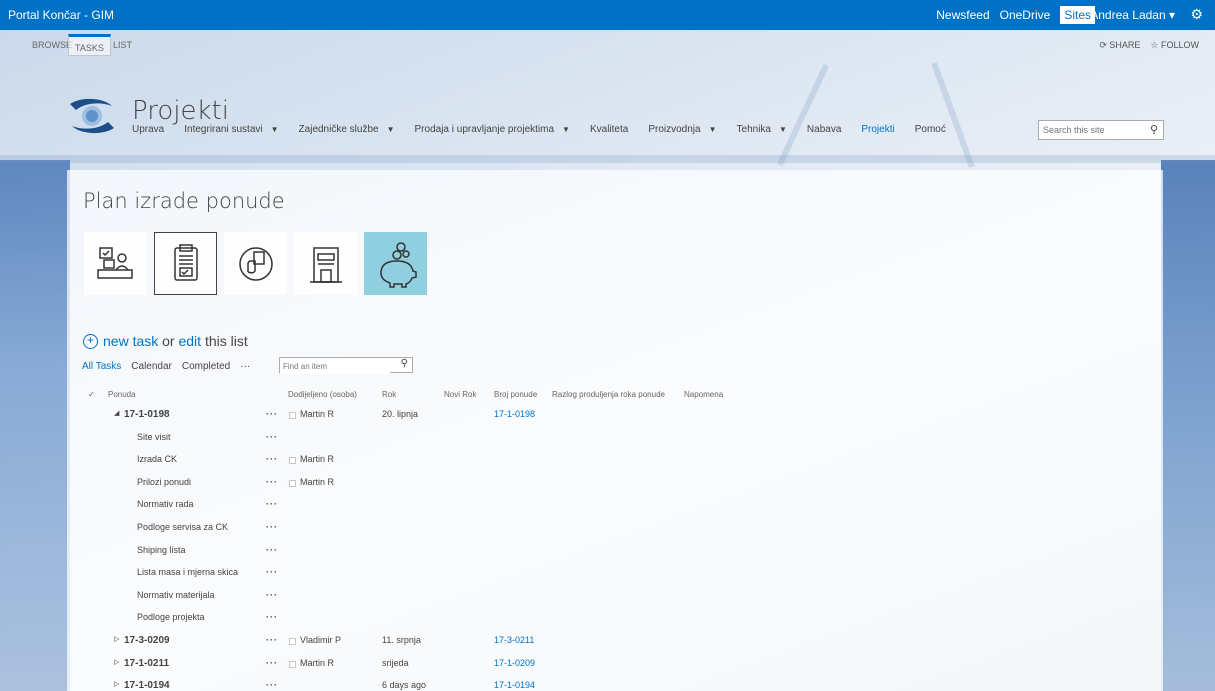 This screenshot has height=691, width=1215. I want to click on nav-item-integrirani-sustavi: Integrirani sustavi ▼, so click(231, 129).